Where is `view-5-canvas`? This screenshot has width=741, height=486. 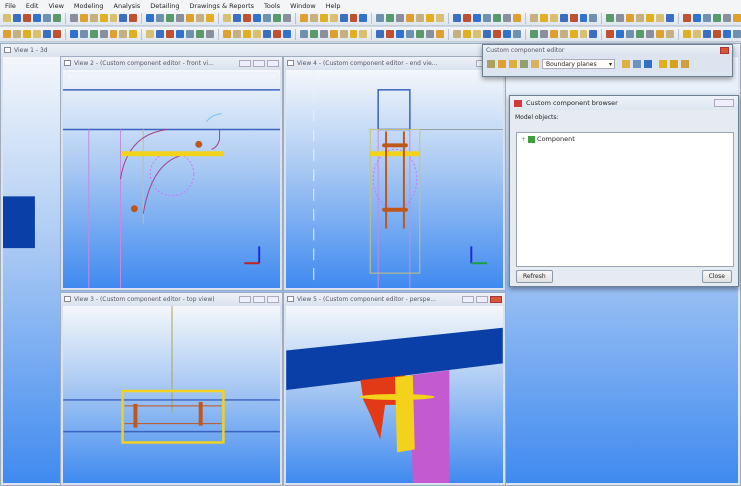
view-5-canvas is located at coordinates (394, 394).